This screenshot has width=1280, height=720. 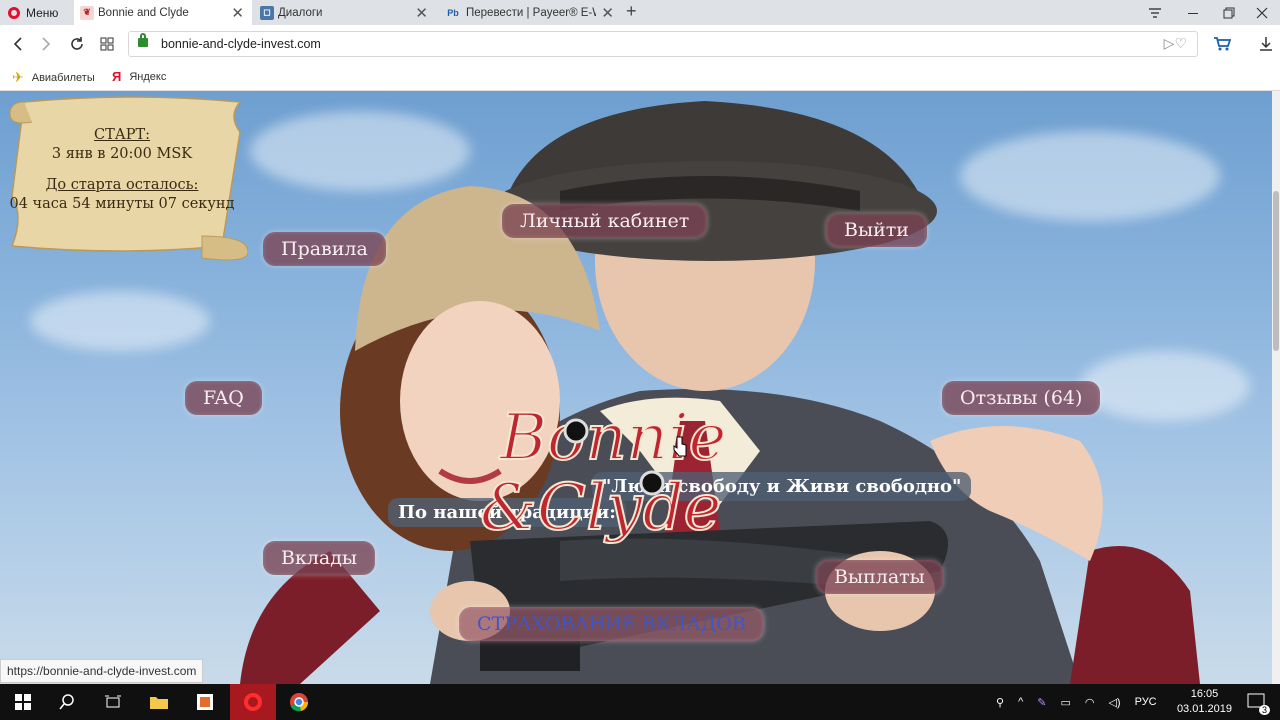 What do you see at coordinates (46, 44) in the screenshot?
I see `forward-icon` at bounding box center [46, 44].